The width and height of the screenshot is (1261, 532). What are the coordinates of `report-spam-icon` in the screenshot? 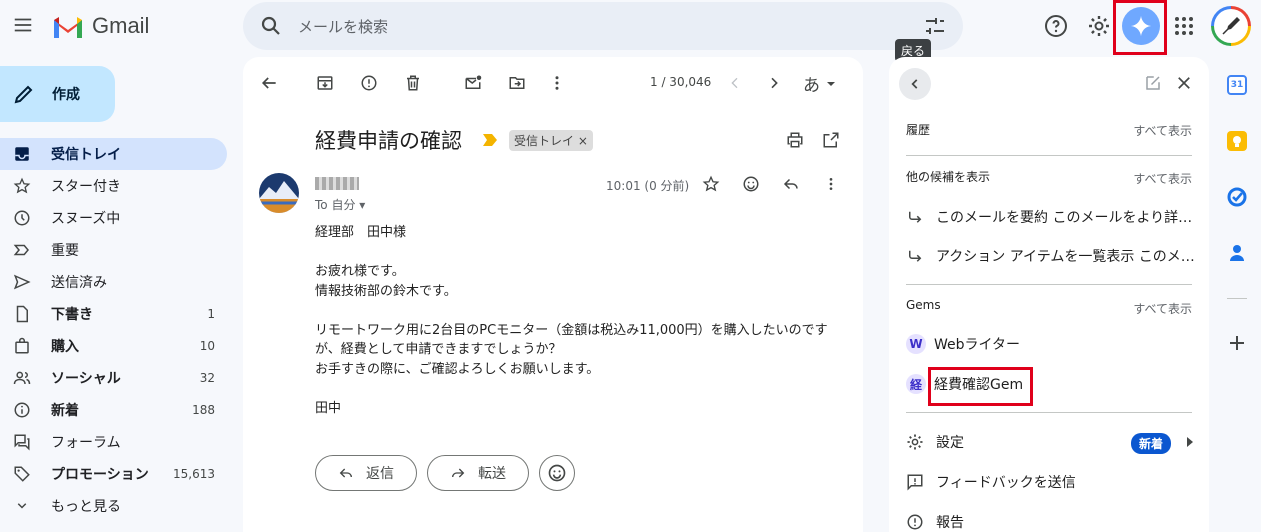 It's located at (369, 83).